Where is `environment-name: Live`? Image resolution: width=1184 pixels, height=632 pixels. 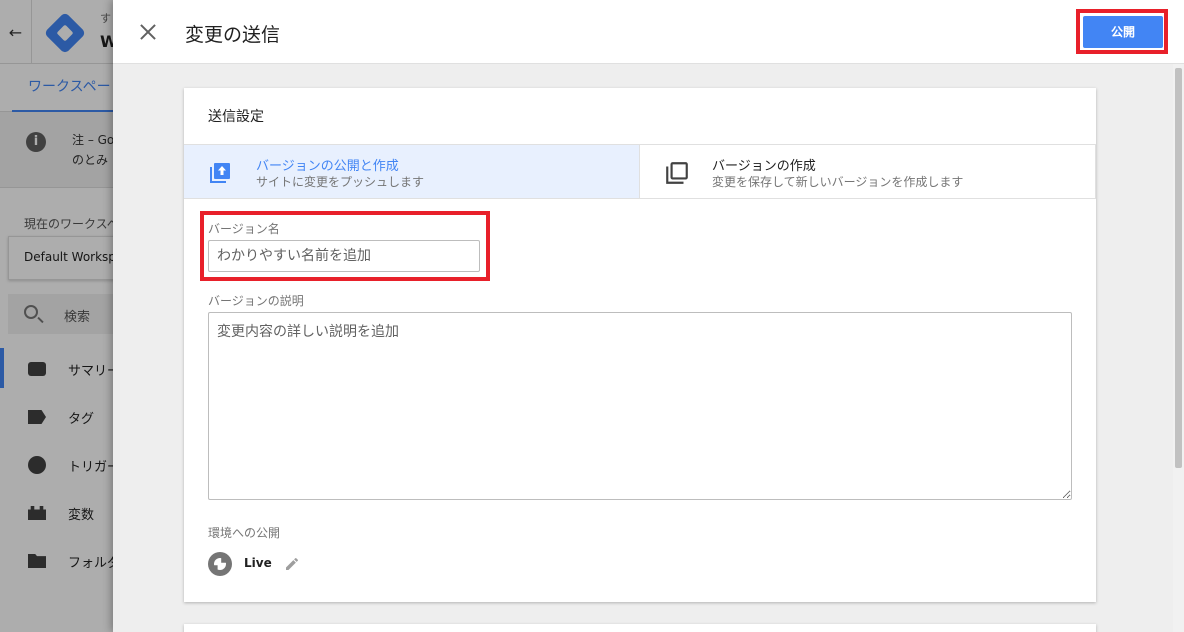 environment-name: Live is located at coordinates (258, 563).